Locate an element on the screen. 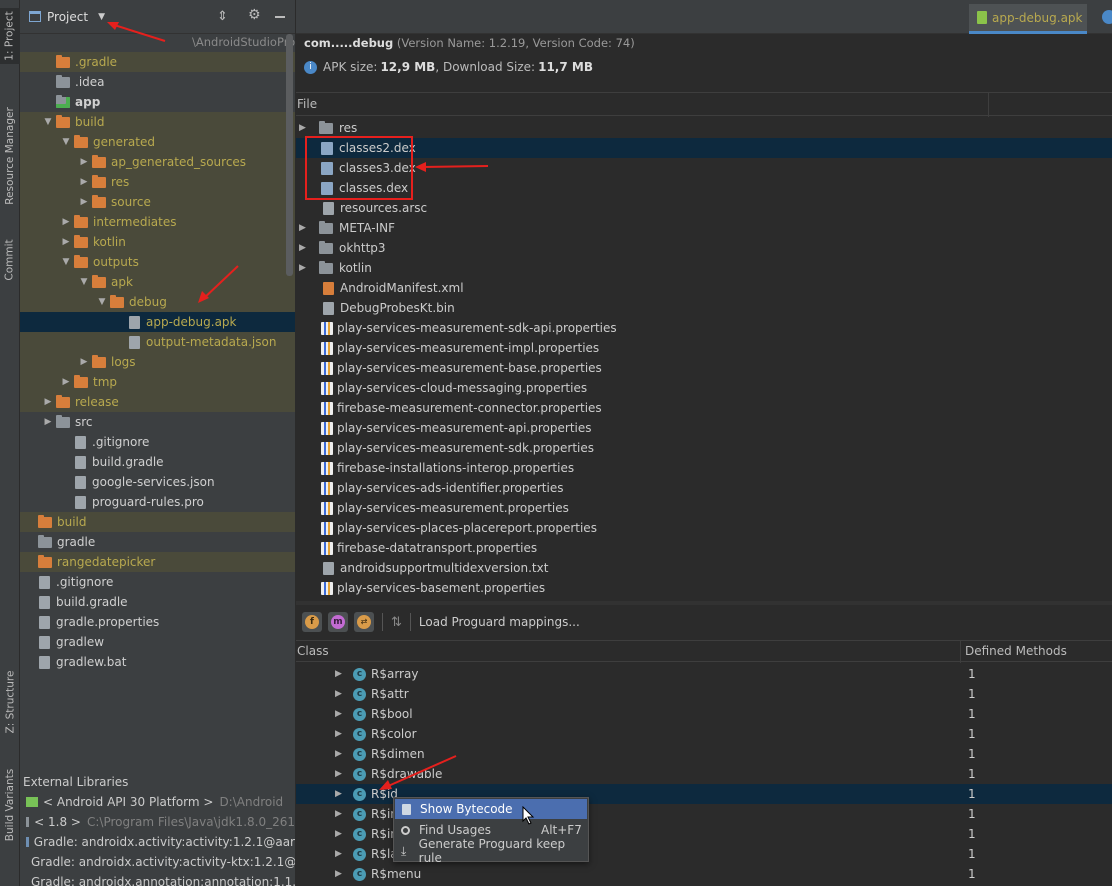 The height and width of the screenshot is (886, 1112). commit-tool-tab: Commit is located at coordinates (10, 260).